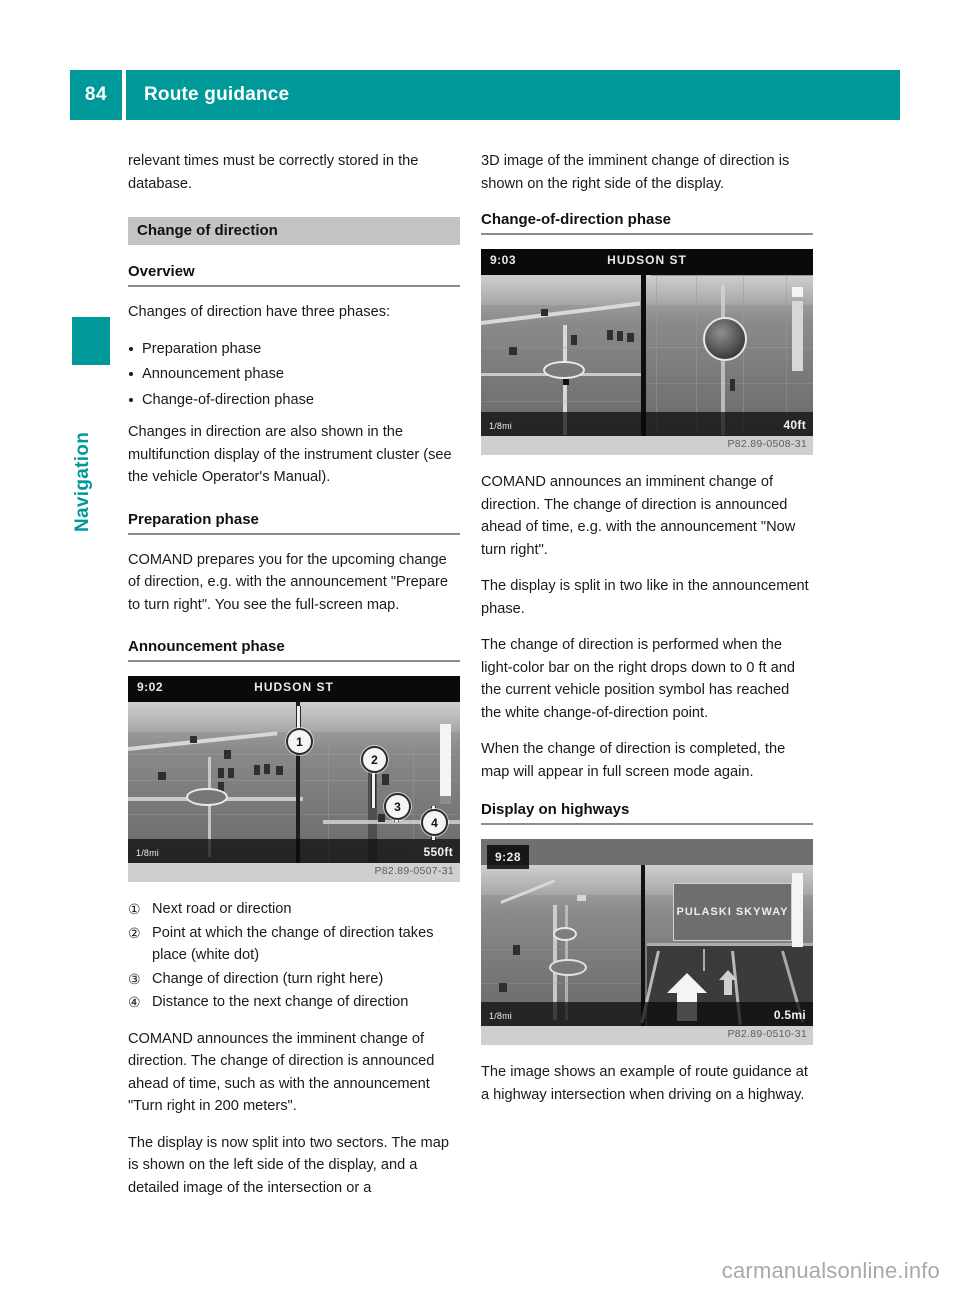 The width and height of the screenshot is (960, 1302). Describe the element at coordinates (134, 1002) in the screenshot. I see `legend-number-icon: ④` at that location.